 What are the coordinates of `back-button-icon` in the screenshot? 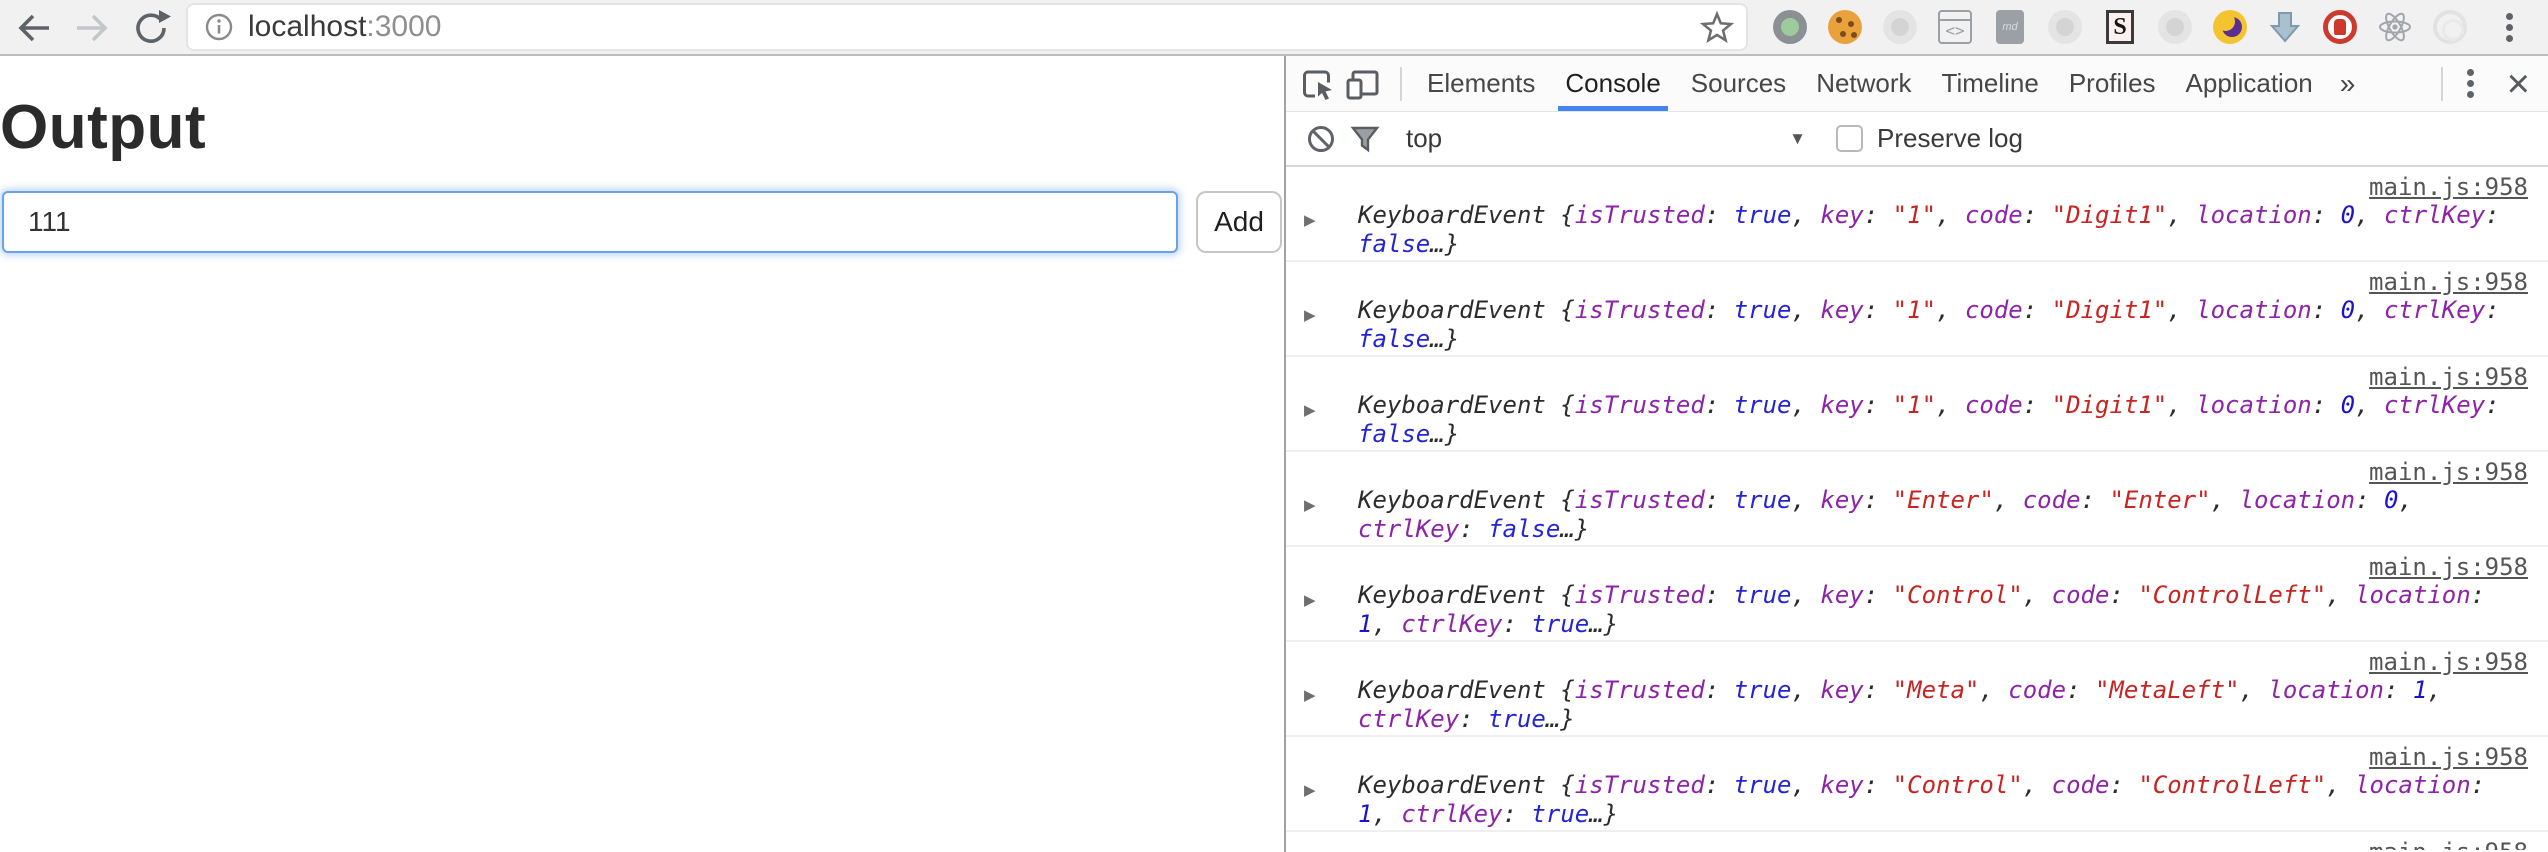 It's located at (34, 28).